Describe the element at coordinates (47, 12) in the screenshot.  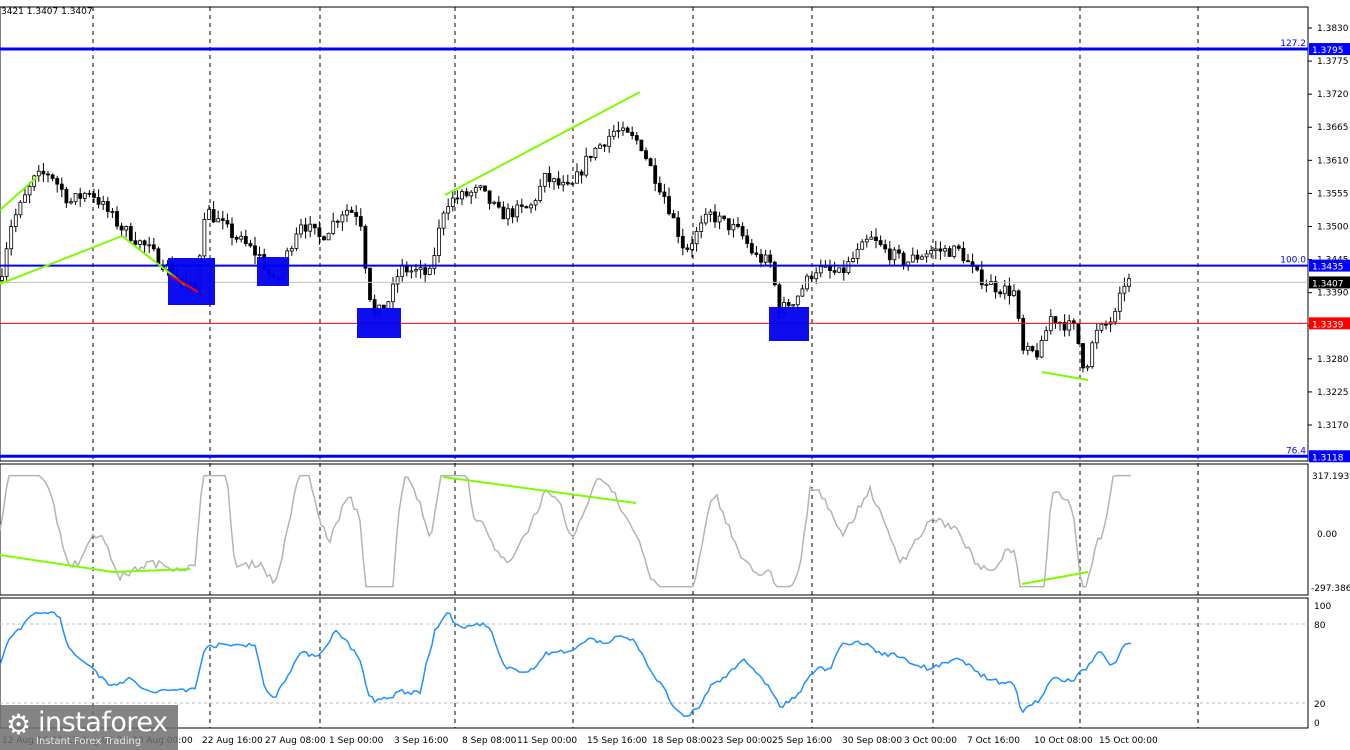
I see `ohlc-readout: 3421 1.3407 1.3407` at that location.